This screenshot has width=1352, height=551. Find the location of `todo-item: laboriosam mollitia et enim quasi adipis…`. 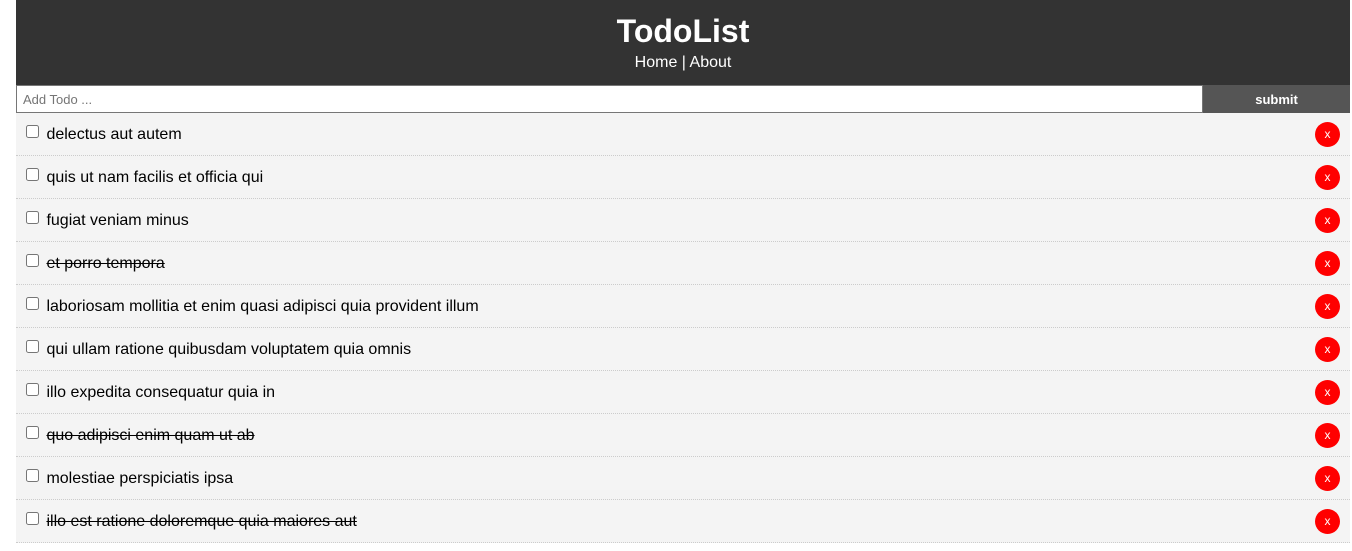

todo-item: laboriosam mollitia et enim quasi adipis… is located at coordinates (683, 306).